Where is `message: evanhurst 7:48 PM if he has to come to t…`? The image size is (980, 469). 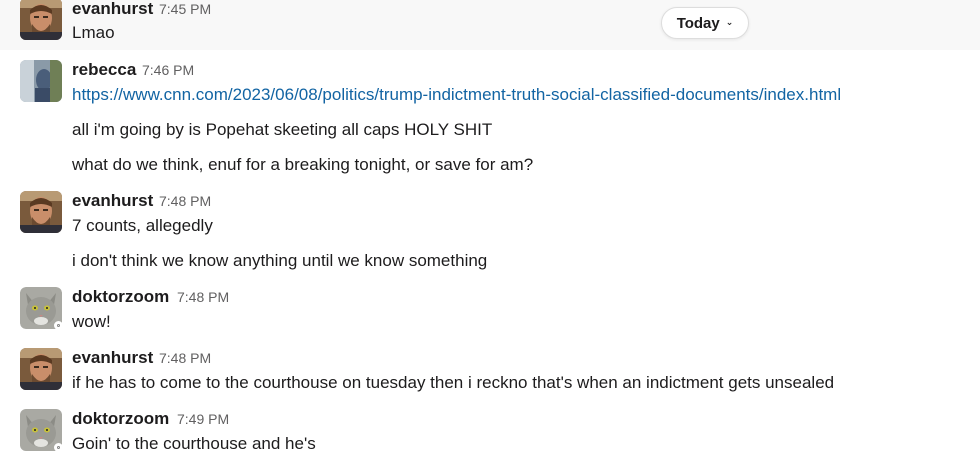 message: evanhurst 7:48 PM if he has to come to t… is located at coordinates (490, 372).